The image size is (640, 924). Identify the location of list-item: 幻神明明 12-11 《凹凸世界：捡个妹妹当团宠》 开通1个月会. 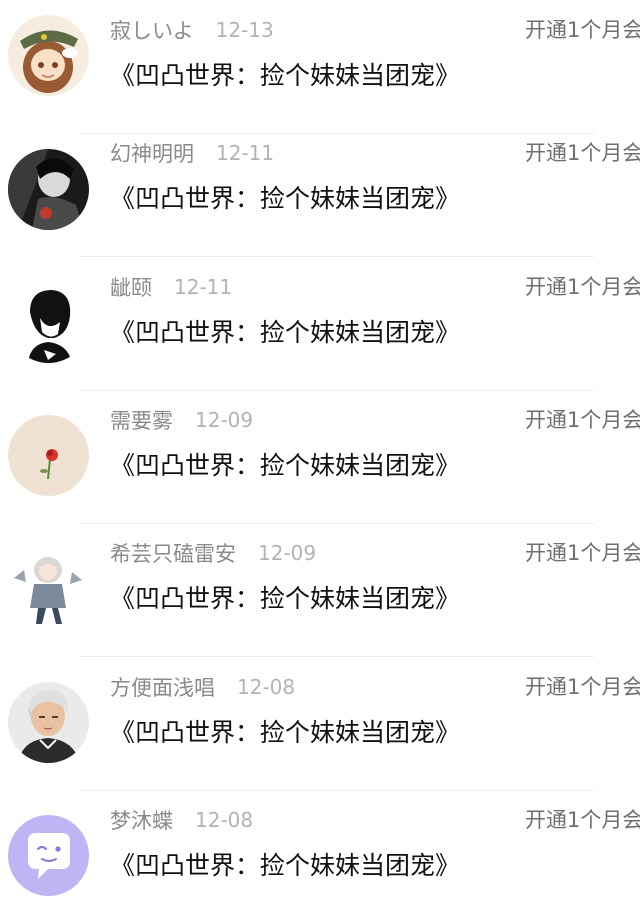
(320, 190).